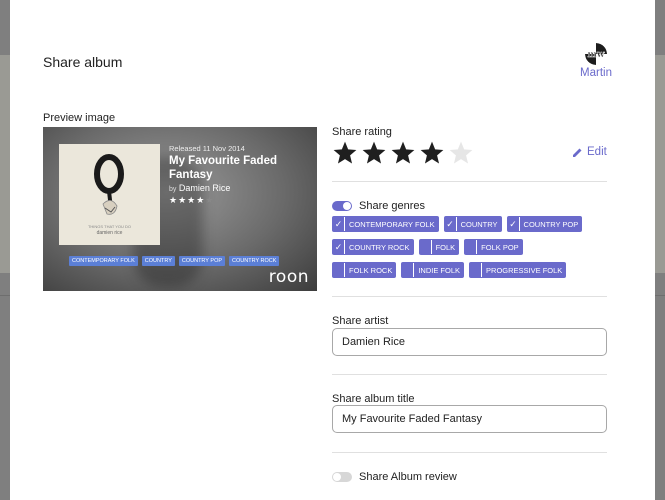 This screenshot has height=500, width=665. What do you see at coordinates (342, 477) in the screenshot?
I see `share-review-toggle` at bounding box center [342, 477].